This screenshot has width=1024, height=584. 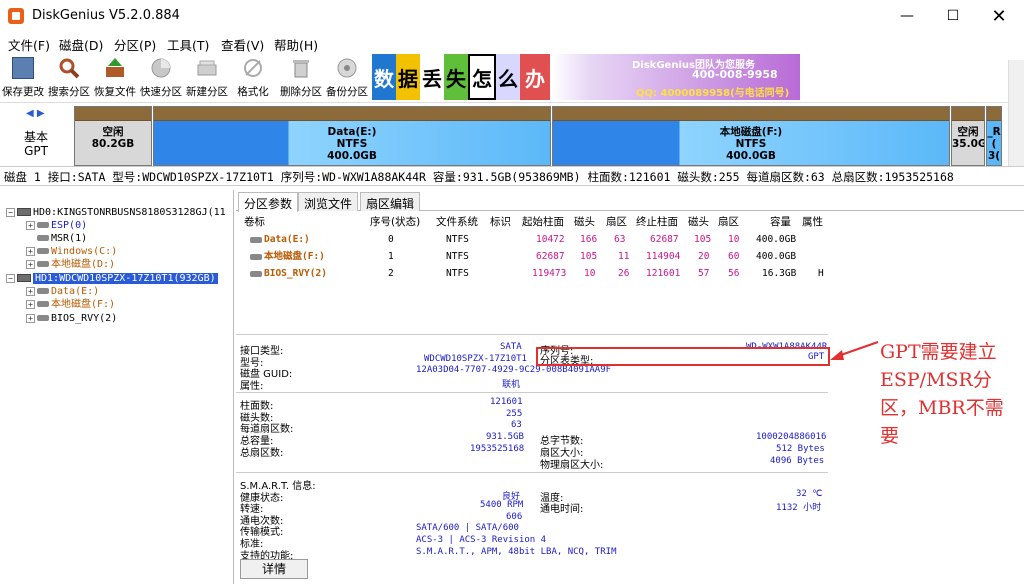 What do you see at coordinates (268, 202) in the screenshot?
I see `tab-partition-params: 分区参数` at bounding box center [268, 202].